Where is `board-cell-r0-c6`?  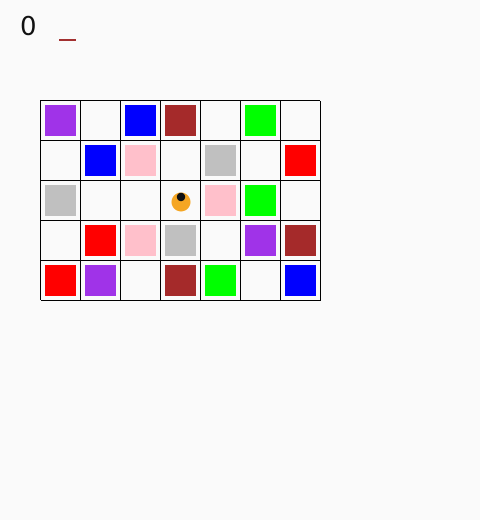 board-cell-r0-c6 is located at coordinates (301, 121).